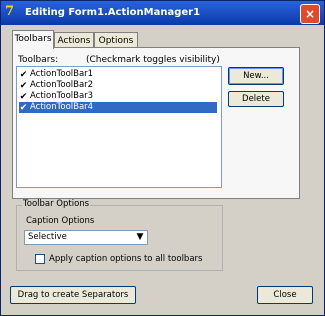 The image size is (325, 316). Describe the element at coordinates (47, 237) in the screenshot. I see `caption-options-value: Selective` at that location.